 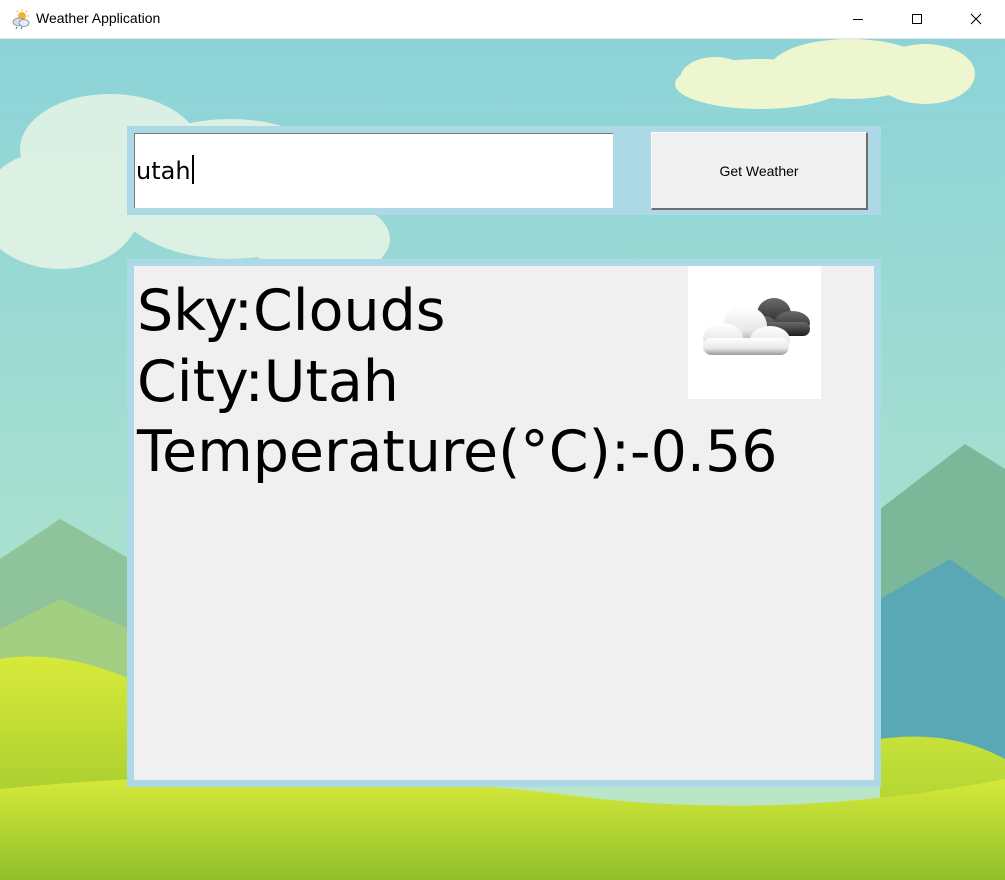 What do you see at coordinates (502, 19) in the screenshot?
I see `title-bar: Weather Application` at bounding box center [502, 19].